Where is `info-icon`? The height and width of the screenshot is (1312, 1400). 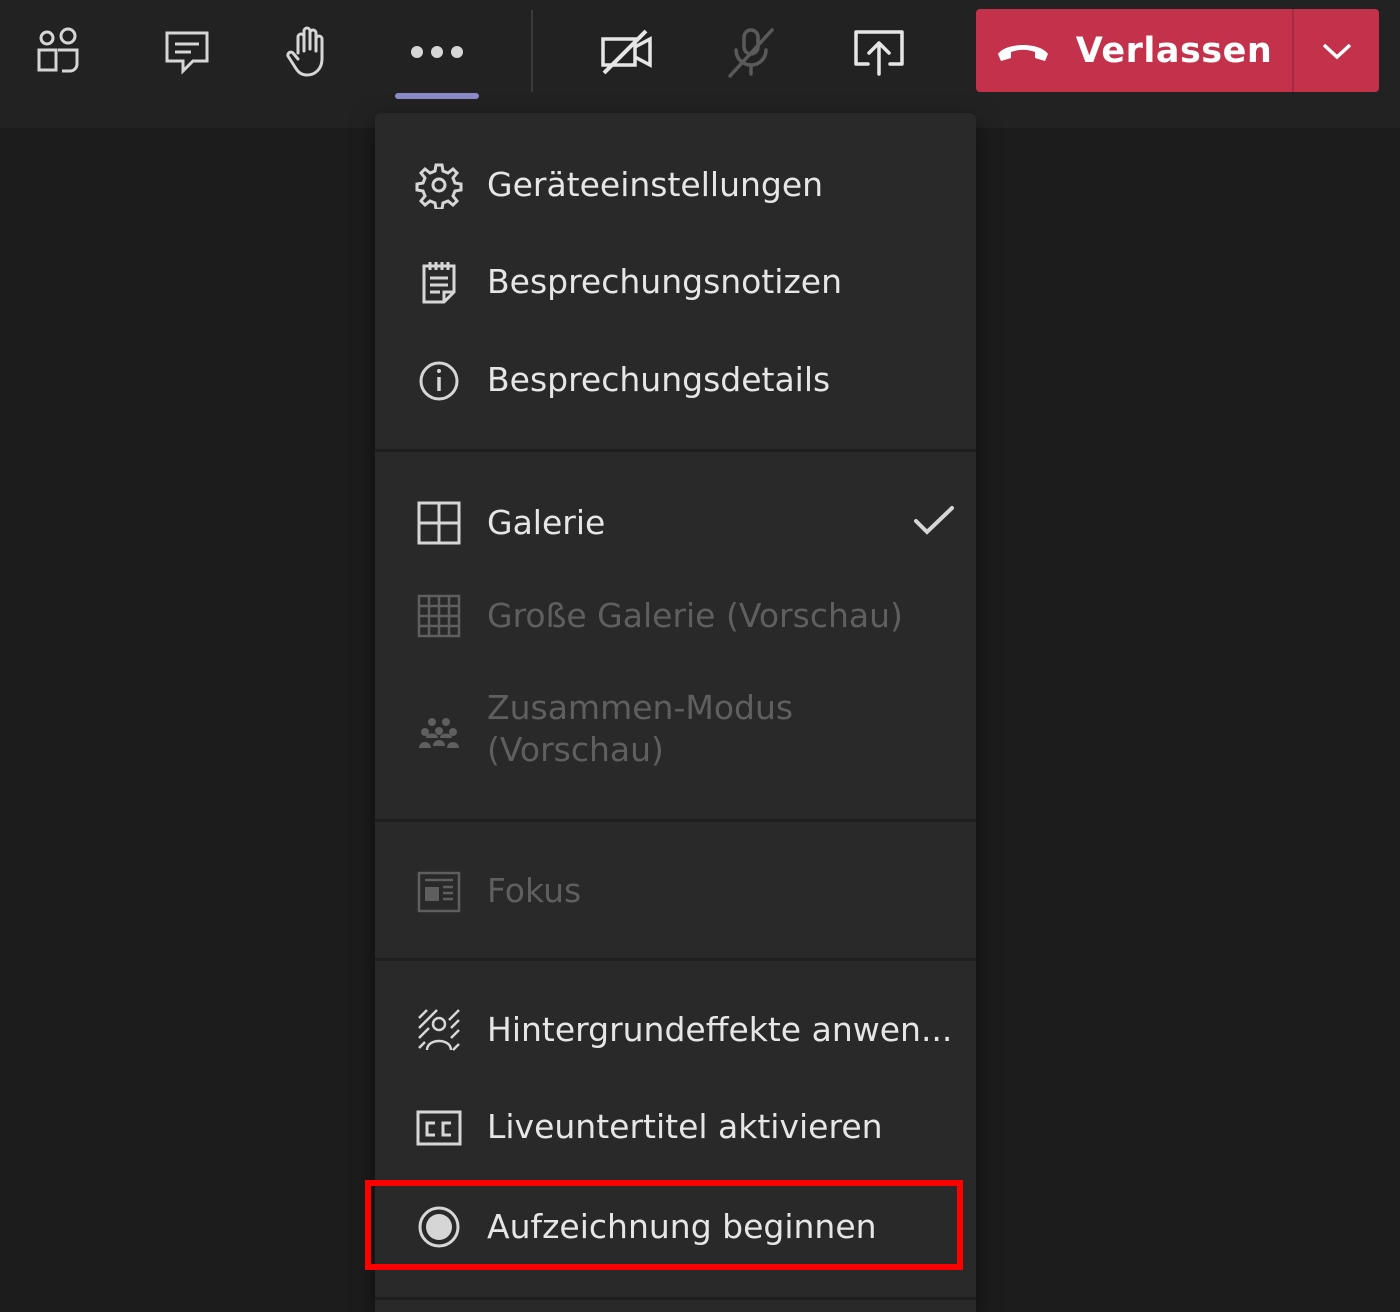
info-icon is located at coordinates (439, 380).